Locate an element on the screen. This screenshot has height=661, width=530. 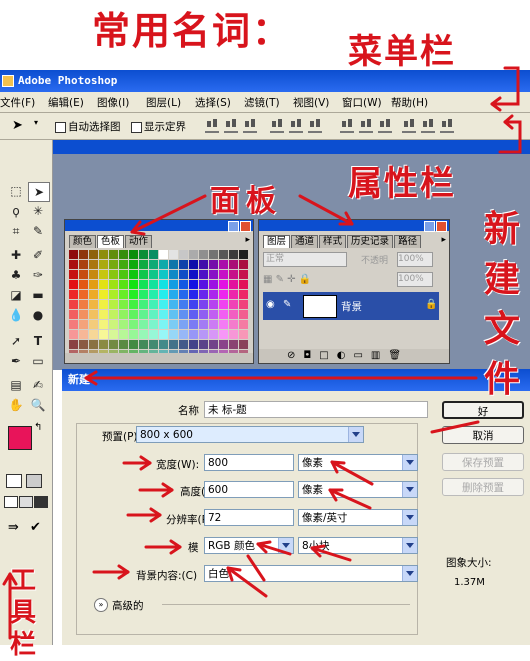
preset-select: 800 x 600 is located at coordinates (250, 434).